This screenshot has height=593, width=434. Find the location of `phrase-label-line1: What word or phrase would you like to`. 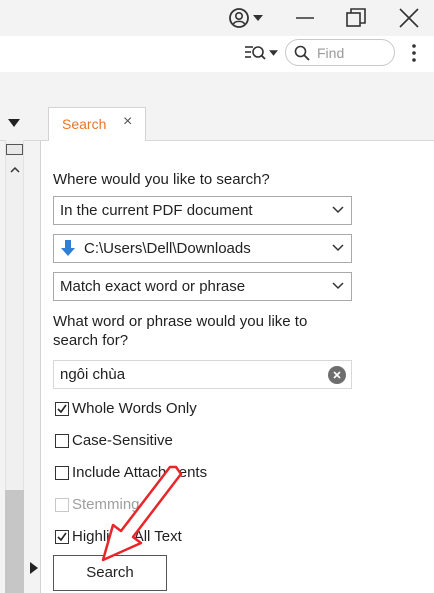

phrase-label-line1: What word or phrase would you like to is located at coordinates (180, 321).